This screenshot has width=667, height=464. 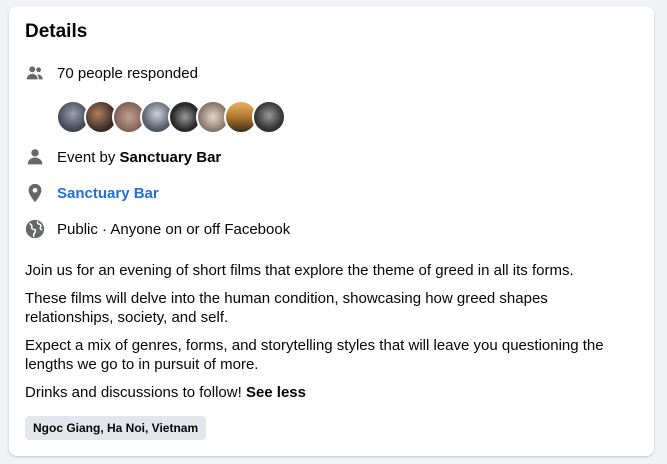 What do you see at coordinates (269, 117) in the screenshot?
I see `avatar` at bounding box center [269, 117].